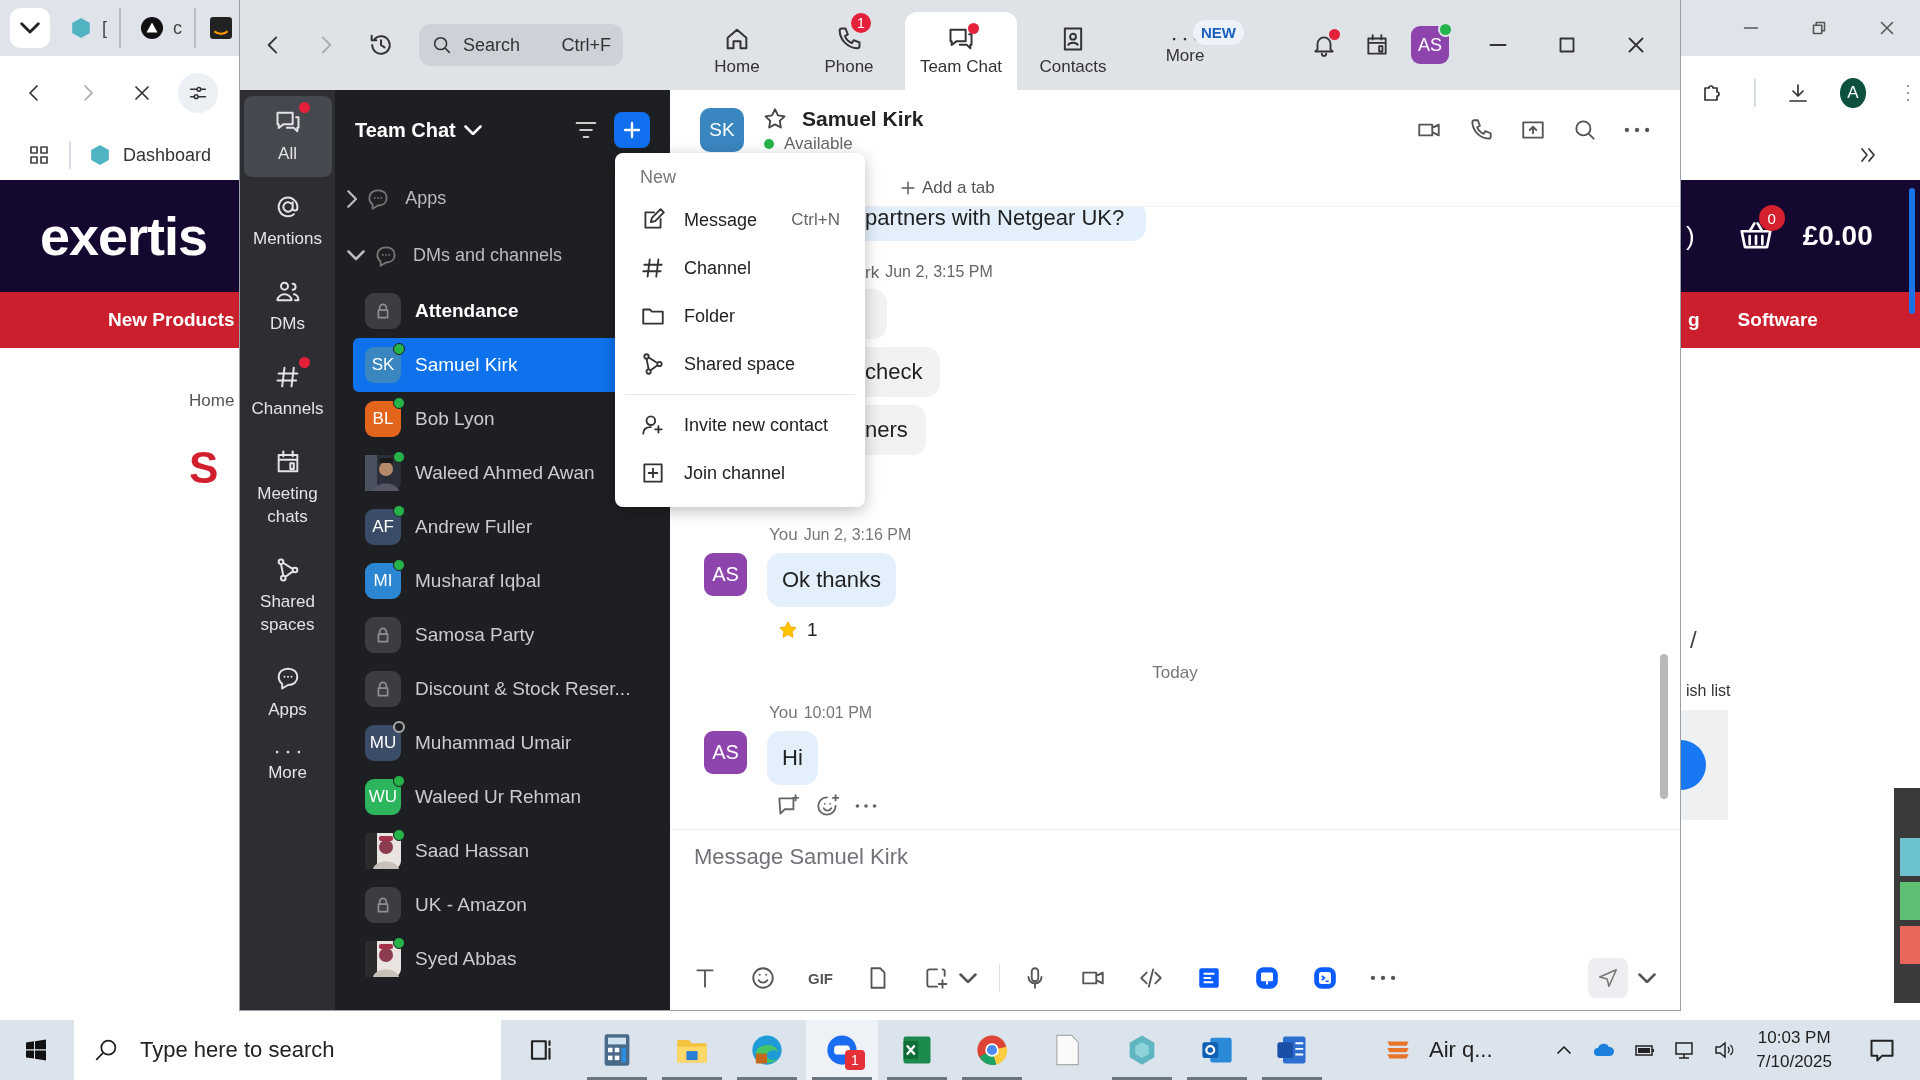 The height and width of the screenshot is (1080, 1920). What do you see at coordinates (383, 527) in the screenshot?
I see `avatar: AF` at bounding box center [383, 527].